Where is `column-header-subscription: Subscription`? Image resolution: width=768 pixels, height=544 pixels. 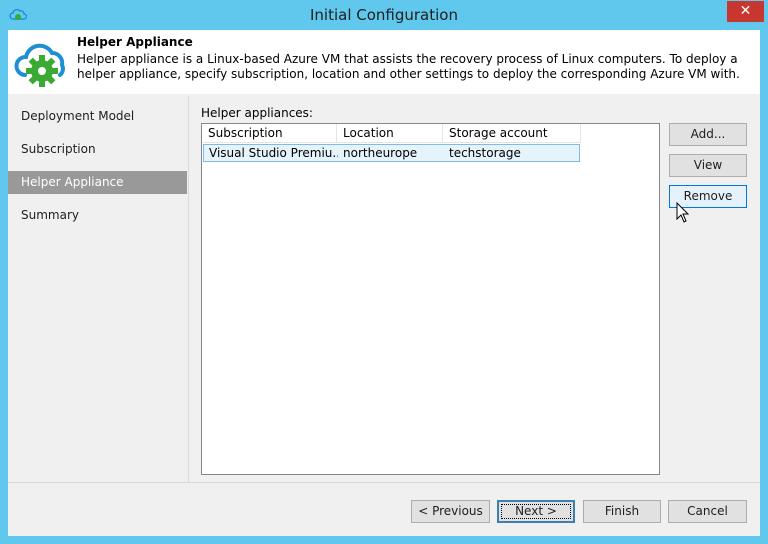 column-header-subscription: Subscription is located at coordinates (269, 133).